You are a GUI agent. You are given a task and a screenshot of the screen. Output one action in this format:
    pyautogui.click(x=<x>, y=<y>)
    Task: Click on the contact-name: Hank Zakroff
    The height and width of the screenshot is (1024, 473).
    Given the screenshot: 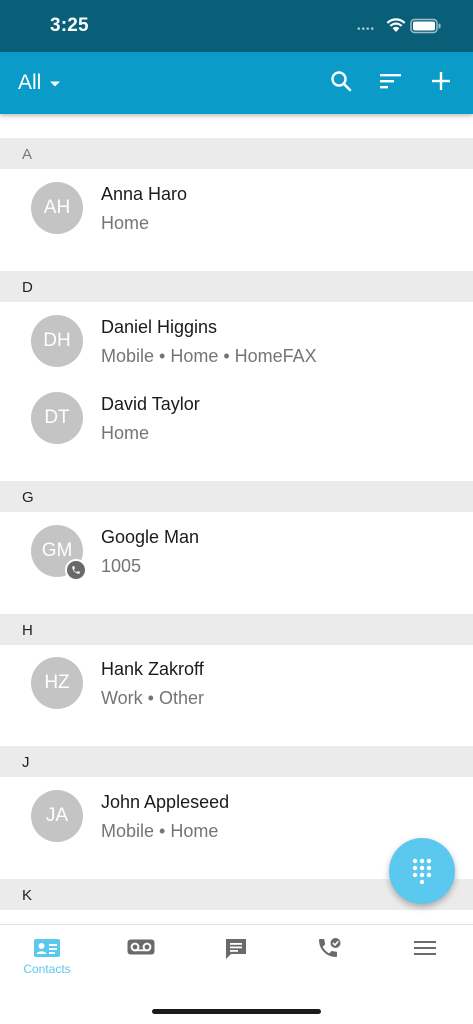 What is the action you would take?
    pyautogui.click(x=152, y=669)
    